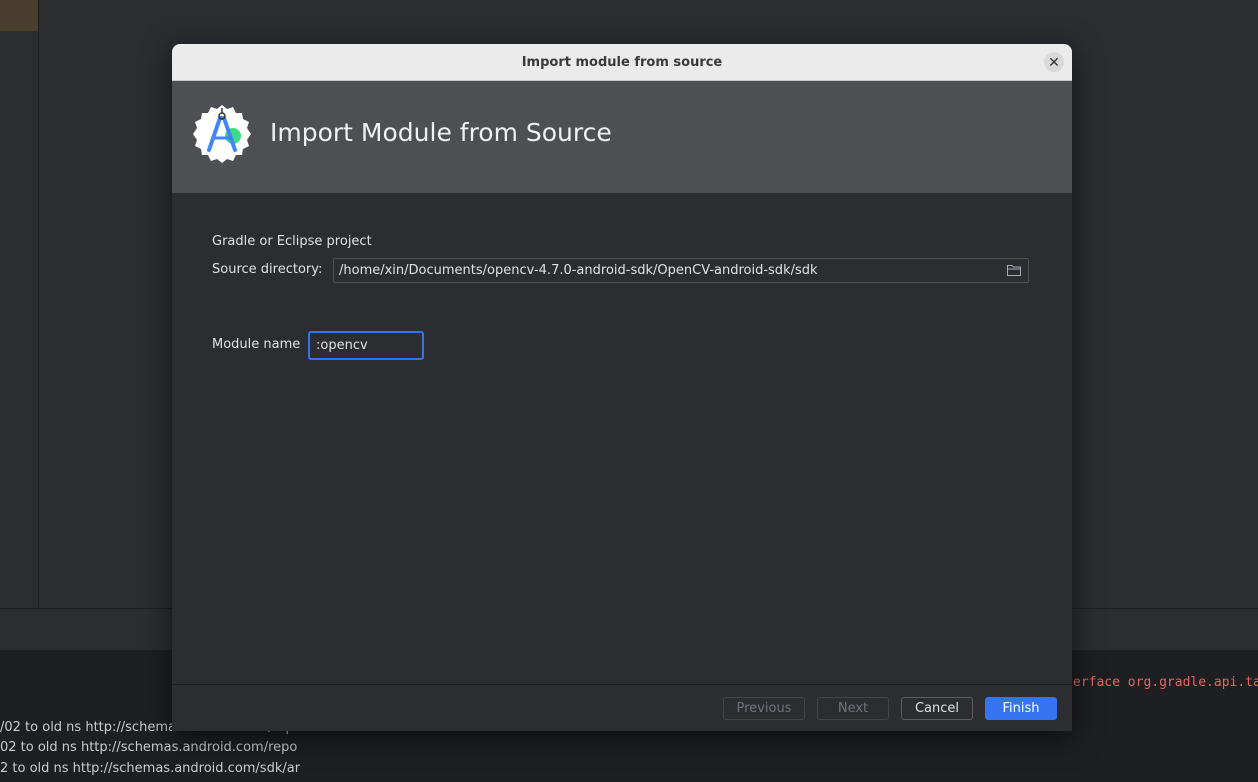 The width and height of the screenshot is (1258, 782). I want to click on module-name-input, so click(366, 345).